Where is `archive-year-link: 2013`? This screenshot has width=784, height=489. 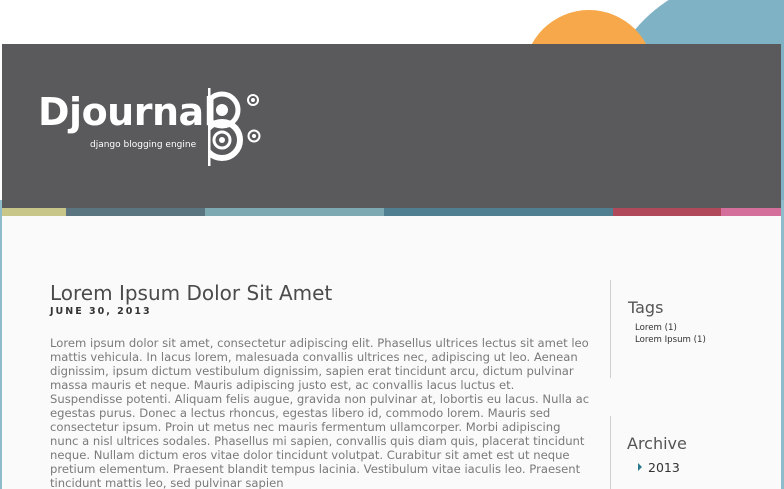
archive-year-link: 2013 is located at coordinates (659, 467).